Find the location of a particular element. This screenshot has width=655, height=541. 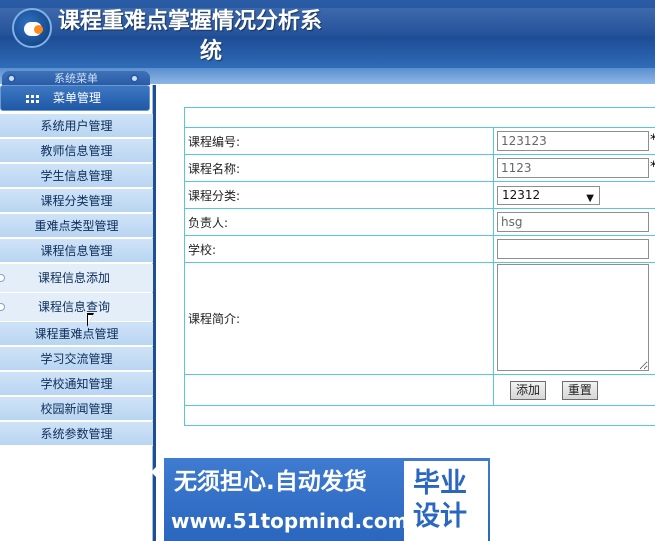

banner-badge: 毕业 设计 is located at coordinates (446, 501).